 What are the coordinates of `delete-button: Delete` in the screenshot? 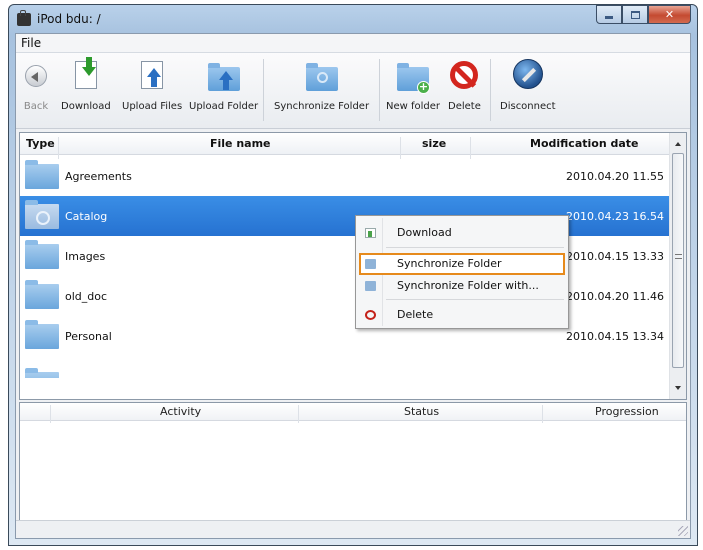 It's located at (464, 85).